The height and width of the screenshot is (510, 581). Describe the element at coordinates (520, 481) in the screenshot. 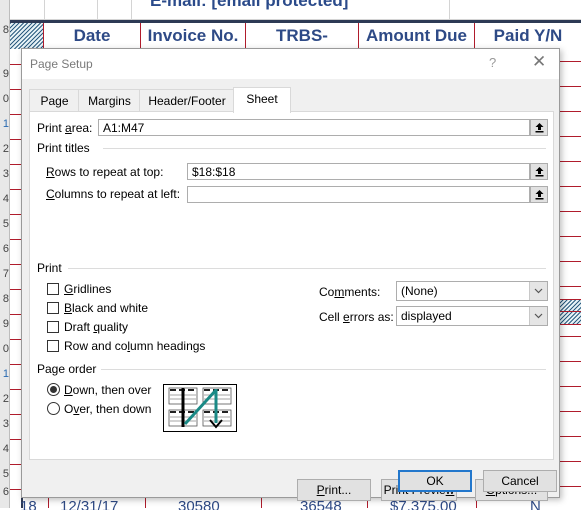

I see `cancel-button: Cancel` at that location.